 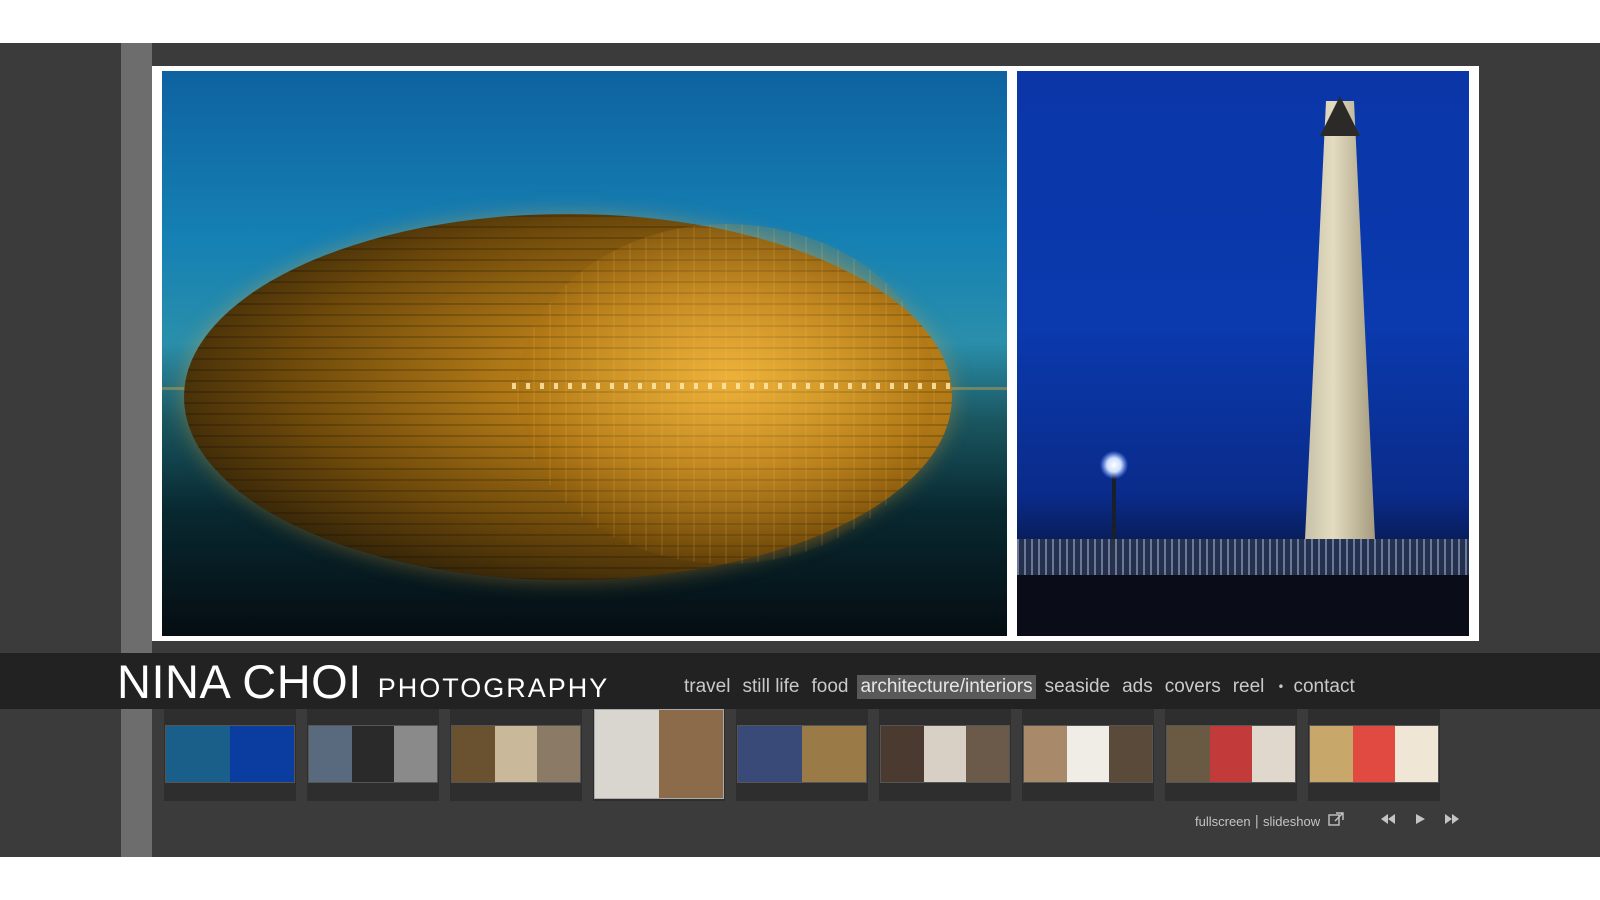 What do you see at coordinates (363, 681) in the screenshot?
I see `brand-logo: NINA CHOI PHOTOGRAPHY` at bounding box center [363, 681].